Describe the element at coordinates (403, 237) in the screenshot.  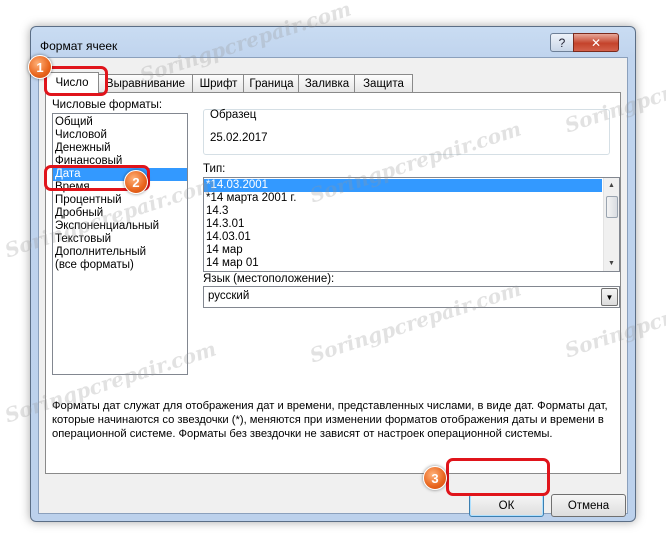
I see `type-item: 14.03.01` at that location.